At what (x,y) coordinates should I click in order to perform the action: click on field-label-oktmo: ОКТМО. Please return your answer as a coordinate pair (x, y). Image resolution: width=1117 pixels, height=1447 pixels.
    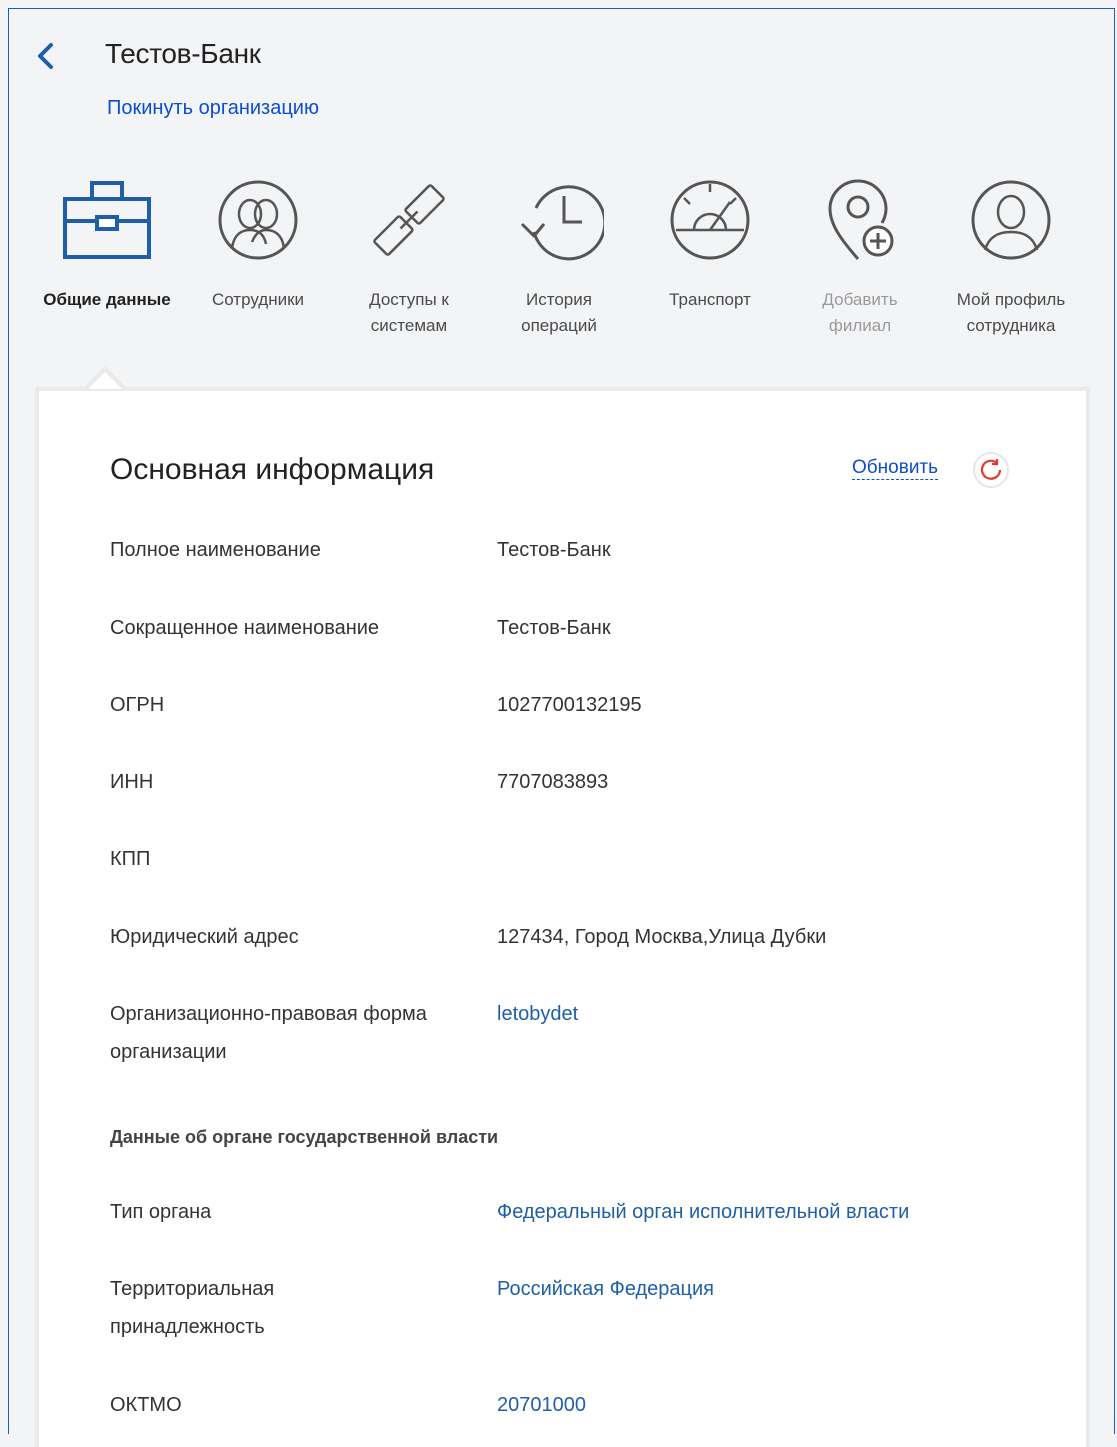
    Looking at the image, I should click on (146, 1405).